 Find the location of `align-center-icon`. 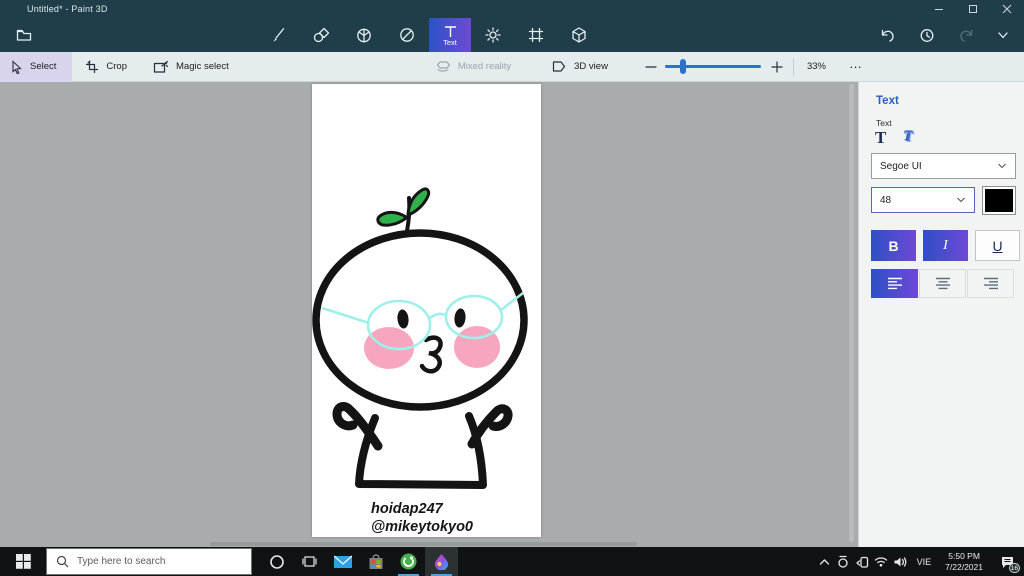

align-center-icon is located at coordinates (942, 283).